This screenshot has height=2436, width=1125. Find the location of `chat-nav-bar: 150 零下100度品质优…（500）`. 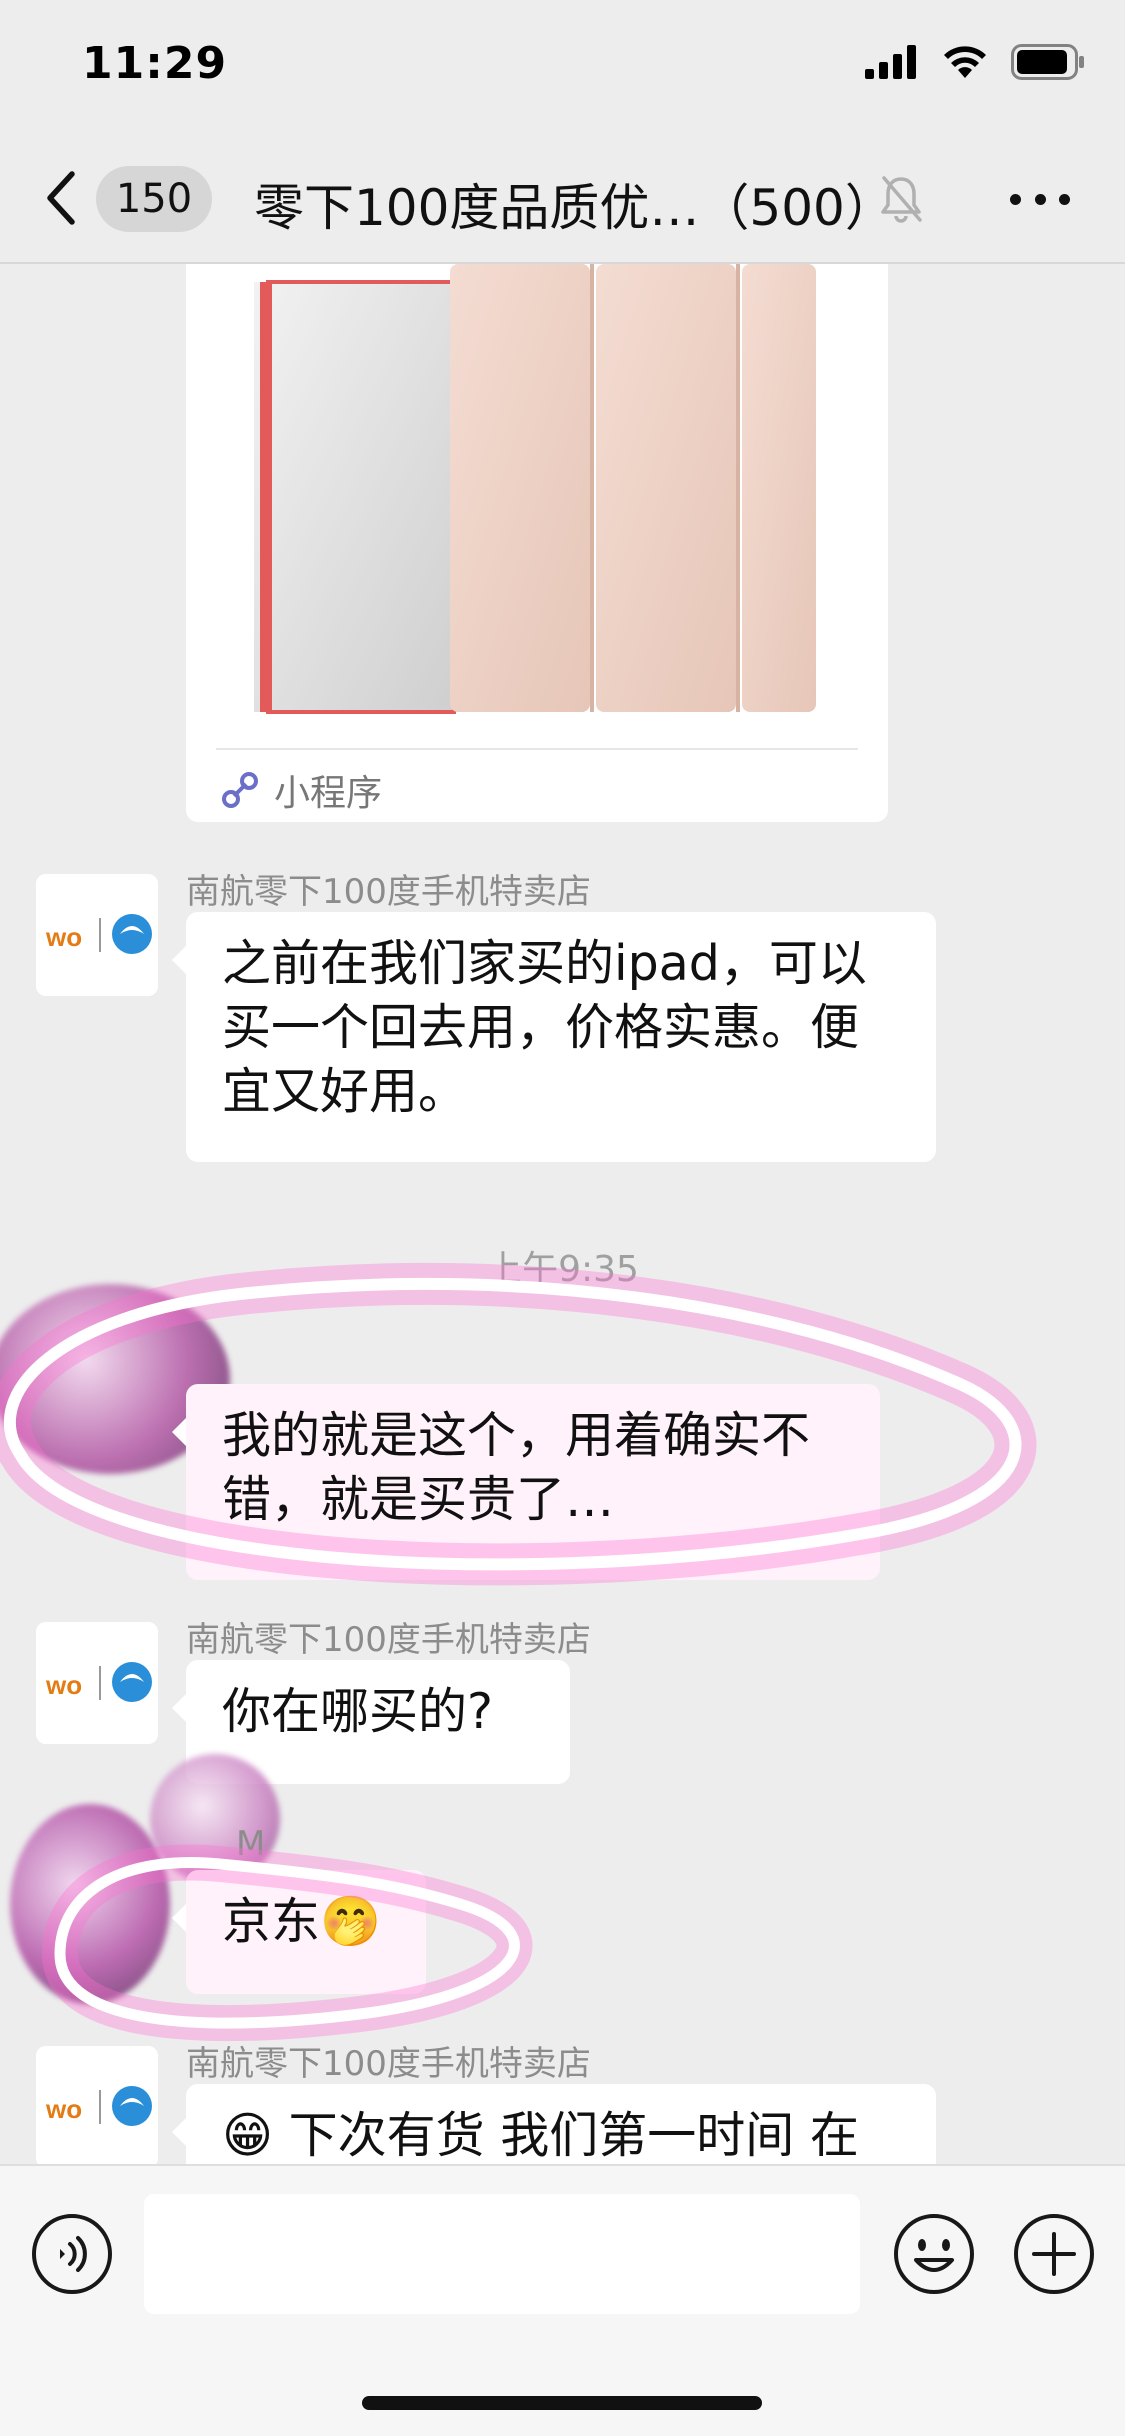

chat-nav-bar: 150 零下100度品质优…（500） is located at coordinates (562, 198).